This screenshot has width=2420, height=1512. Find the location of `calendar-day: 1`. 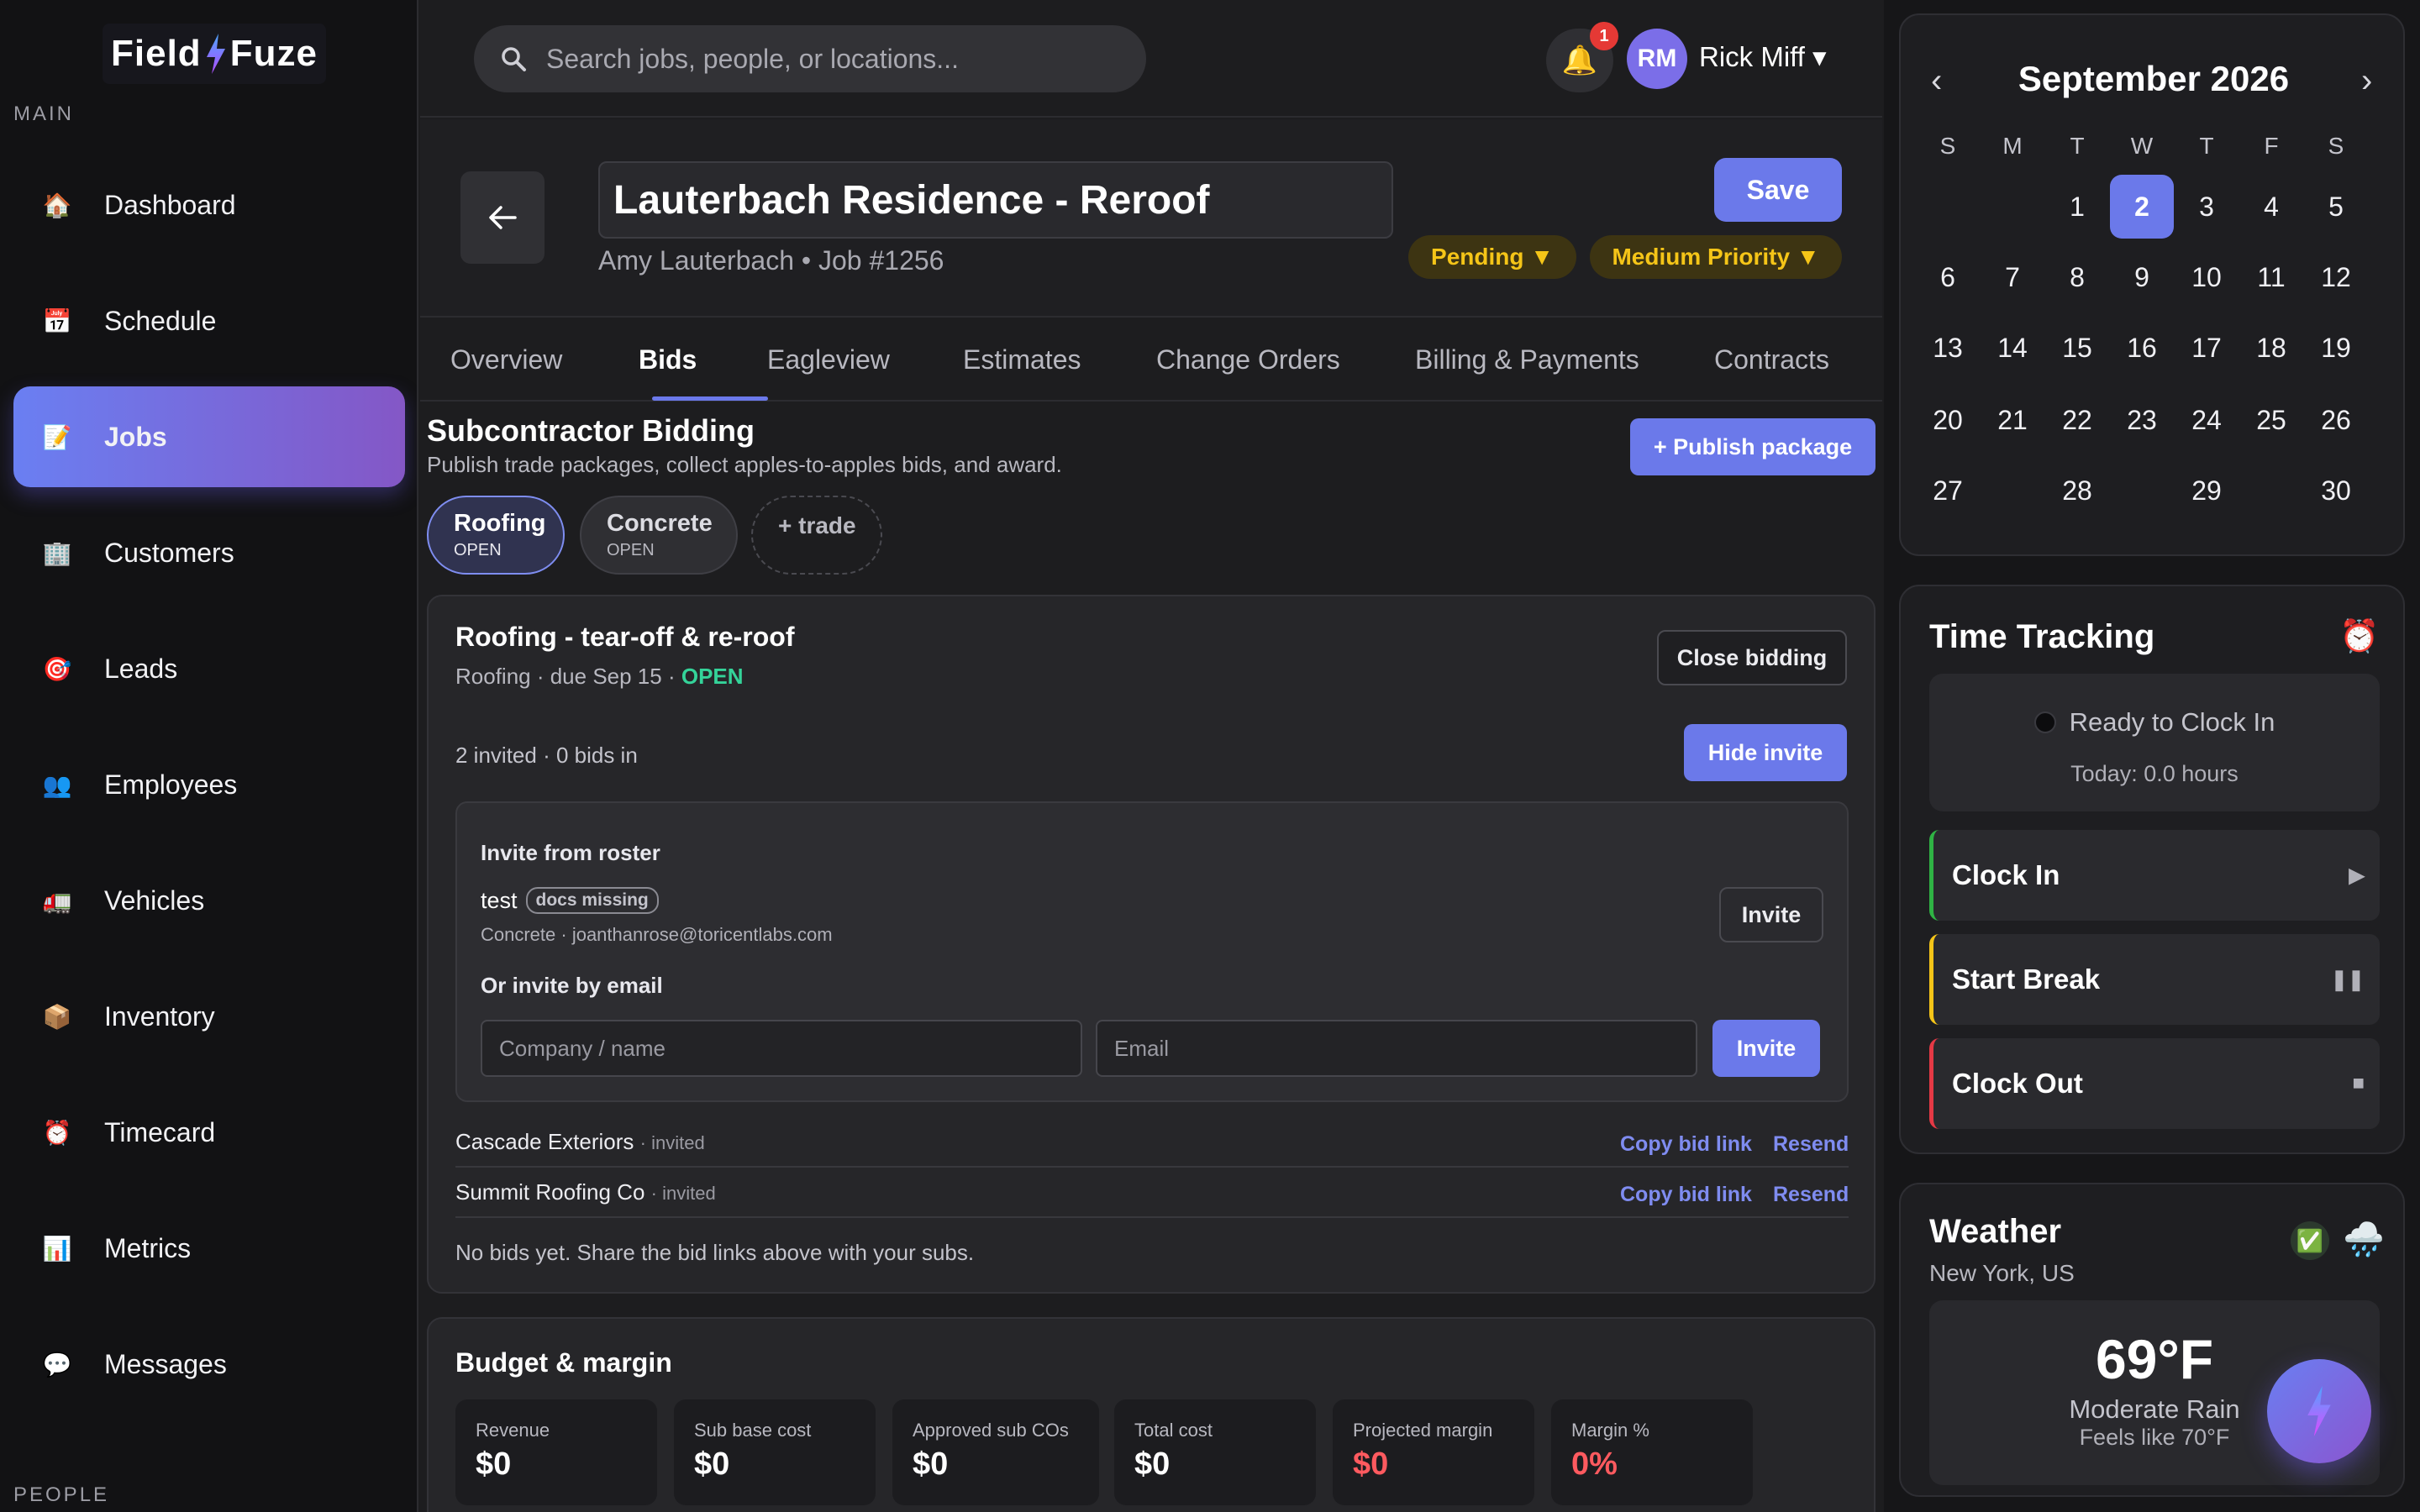

calendar-day: 1 is located at coordinates (2077, 207).